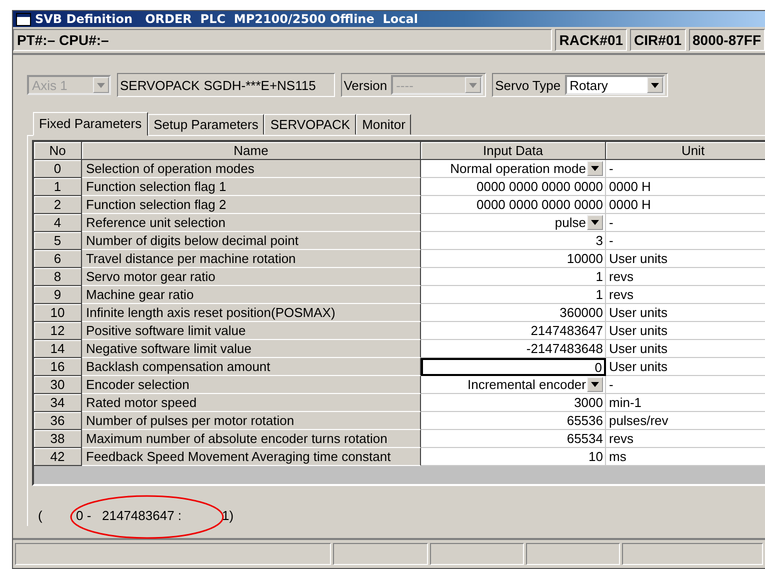  I want to click on range-text: 2147483647 :, so click(142, 515).